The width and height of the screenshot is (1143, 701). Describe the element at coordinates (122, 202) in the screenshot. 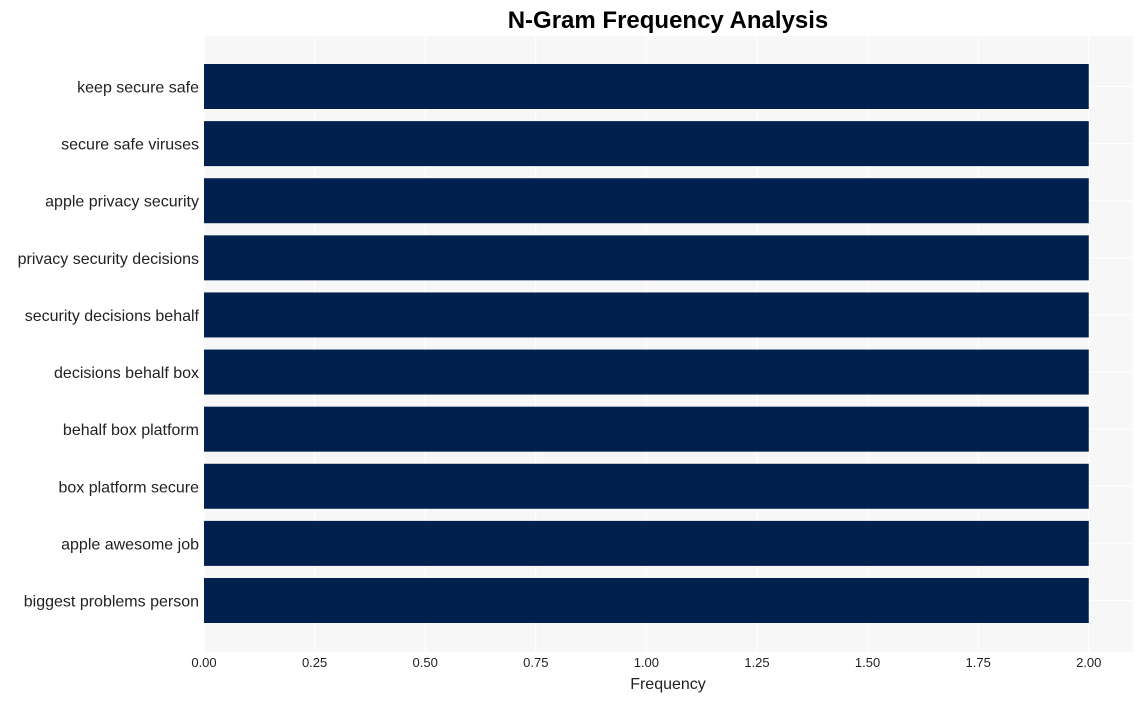

I see `y-tick-label: apple privacy security` at that location.